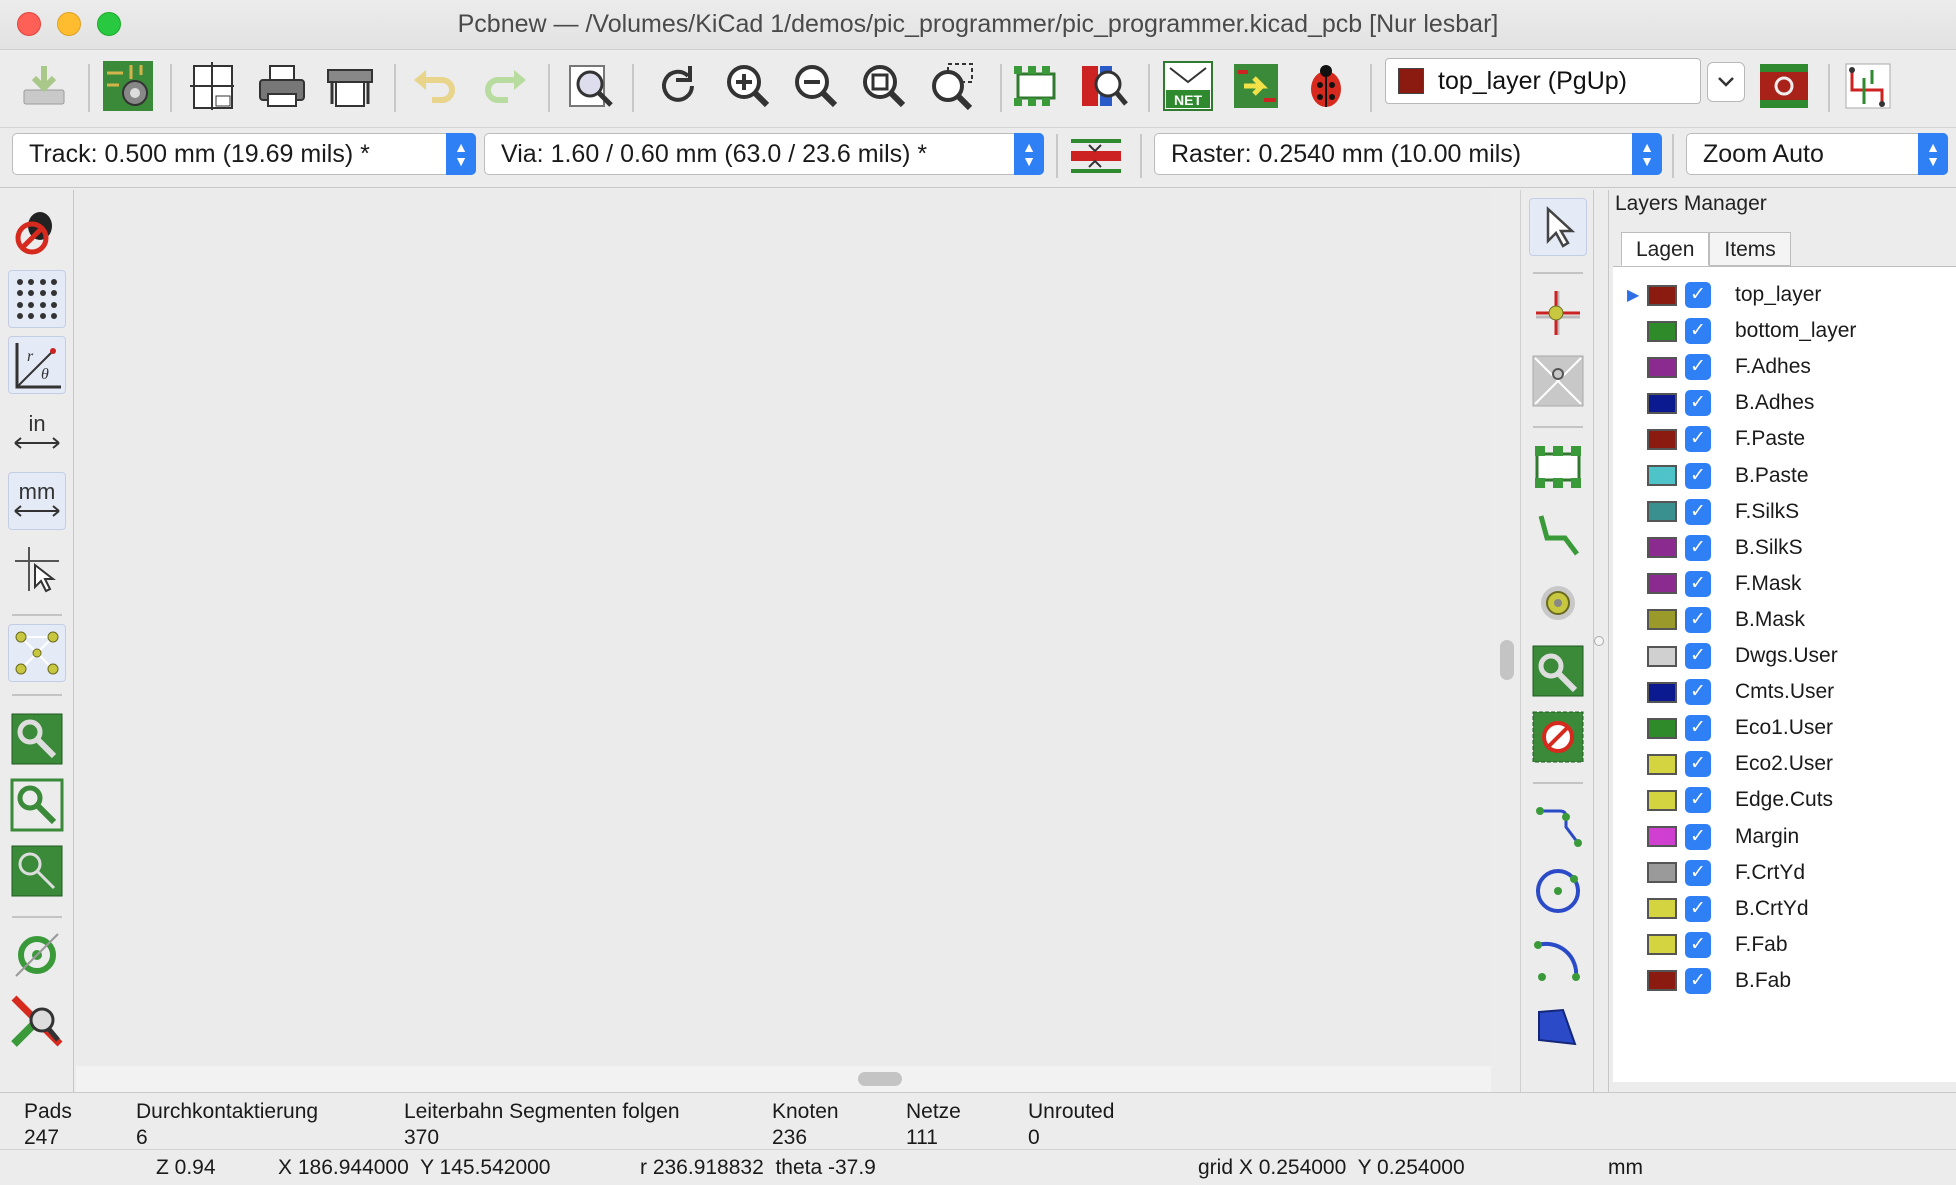  What do you see at coordinates (1408, 154) in the screenshot?
I see `grid-size-select: Raster: 0.2540 mm (10.00 mils) ▲ ▼` at bounding box center [1408, 154].